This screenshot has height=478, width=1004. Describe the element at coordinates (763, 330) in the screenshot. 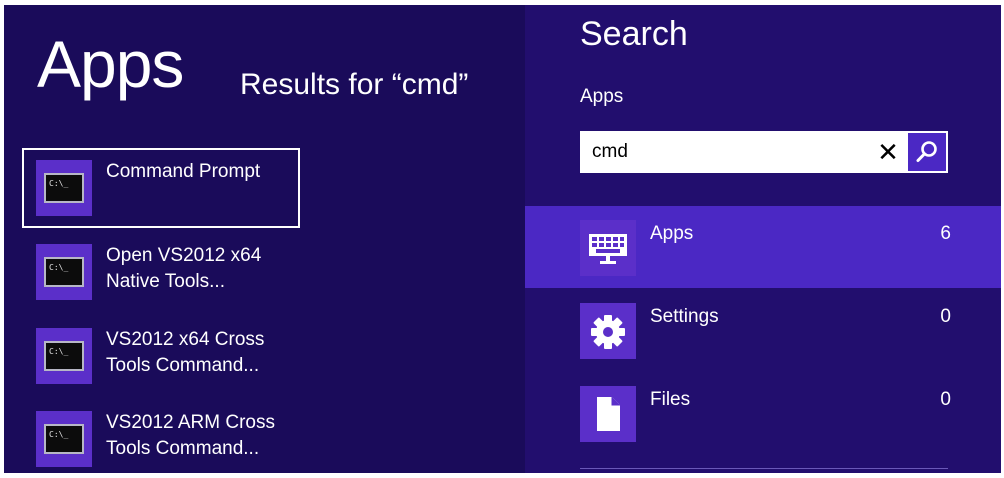

I see `search-category-settings: Settings 0` at that location.